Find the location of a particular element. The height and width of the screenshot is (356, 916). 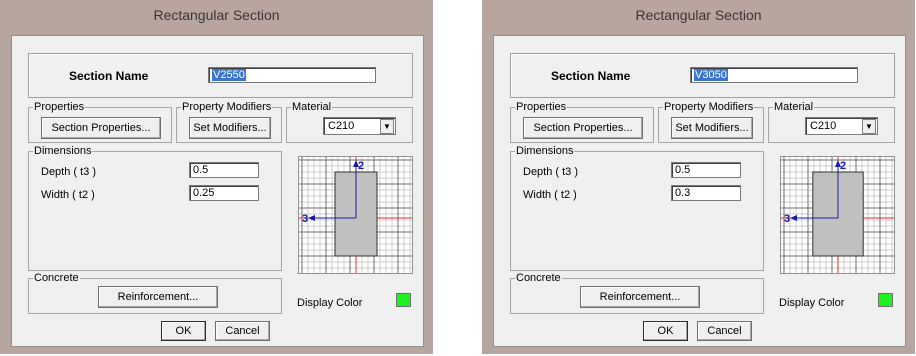

width-input: 0.3 is located at coordinates (706, 193).